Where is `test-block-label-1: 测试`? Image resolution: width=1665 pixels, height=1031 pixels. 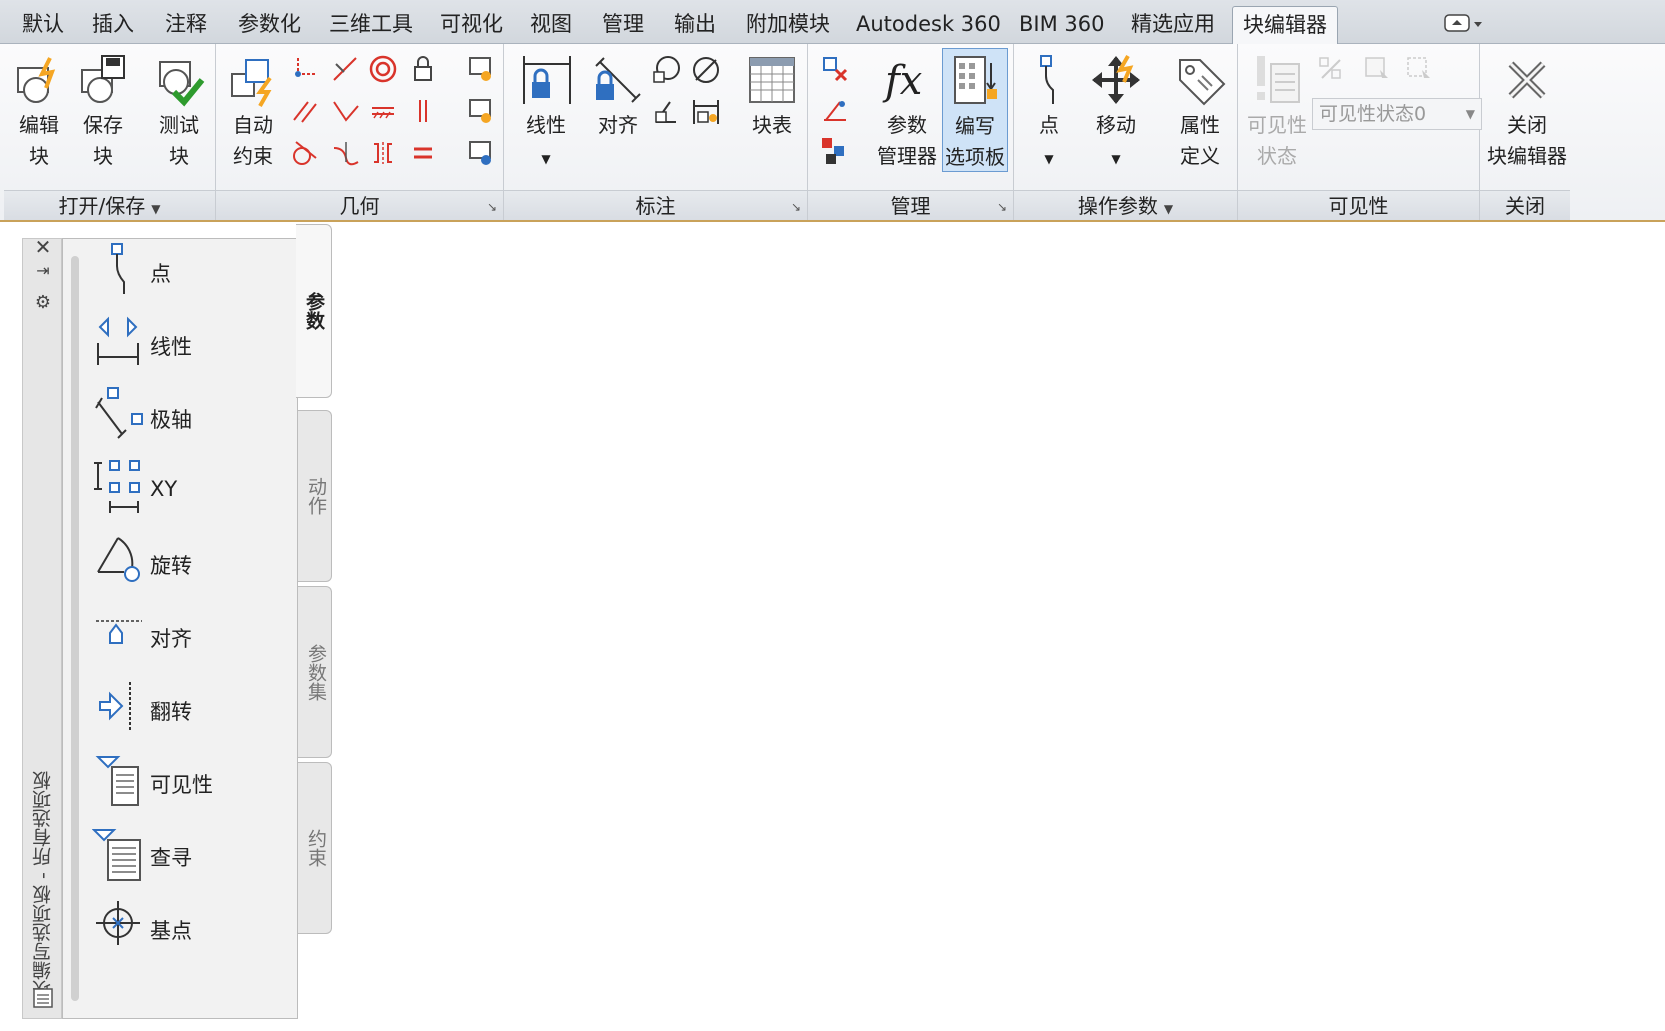 test-block-label-1: 测试 is located at coordinates (179, 125).